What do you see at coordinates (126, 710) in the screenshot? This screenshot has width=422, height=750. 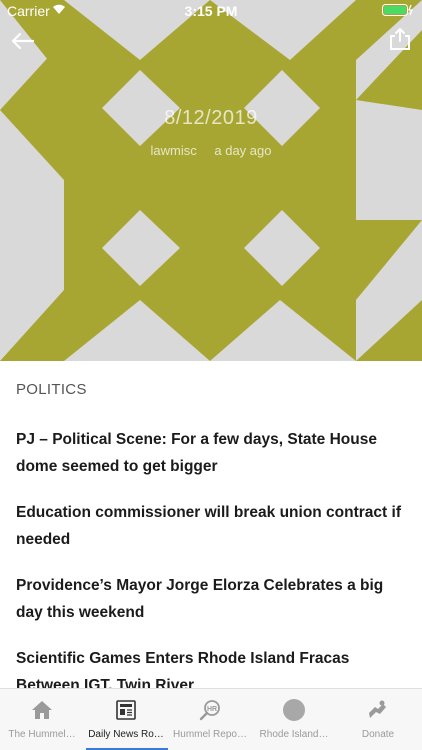 I see `newspaper-icon` at bounding box center [126, 710].